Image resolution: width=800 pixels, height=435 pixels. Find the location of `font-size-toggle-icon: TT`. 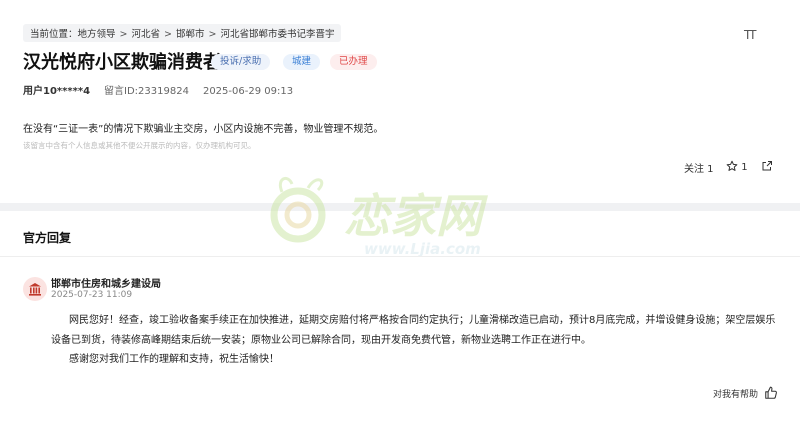

font-size-toggle-icon: TT is located at coordinates (750, 35).